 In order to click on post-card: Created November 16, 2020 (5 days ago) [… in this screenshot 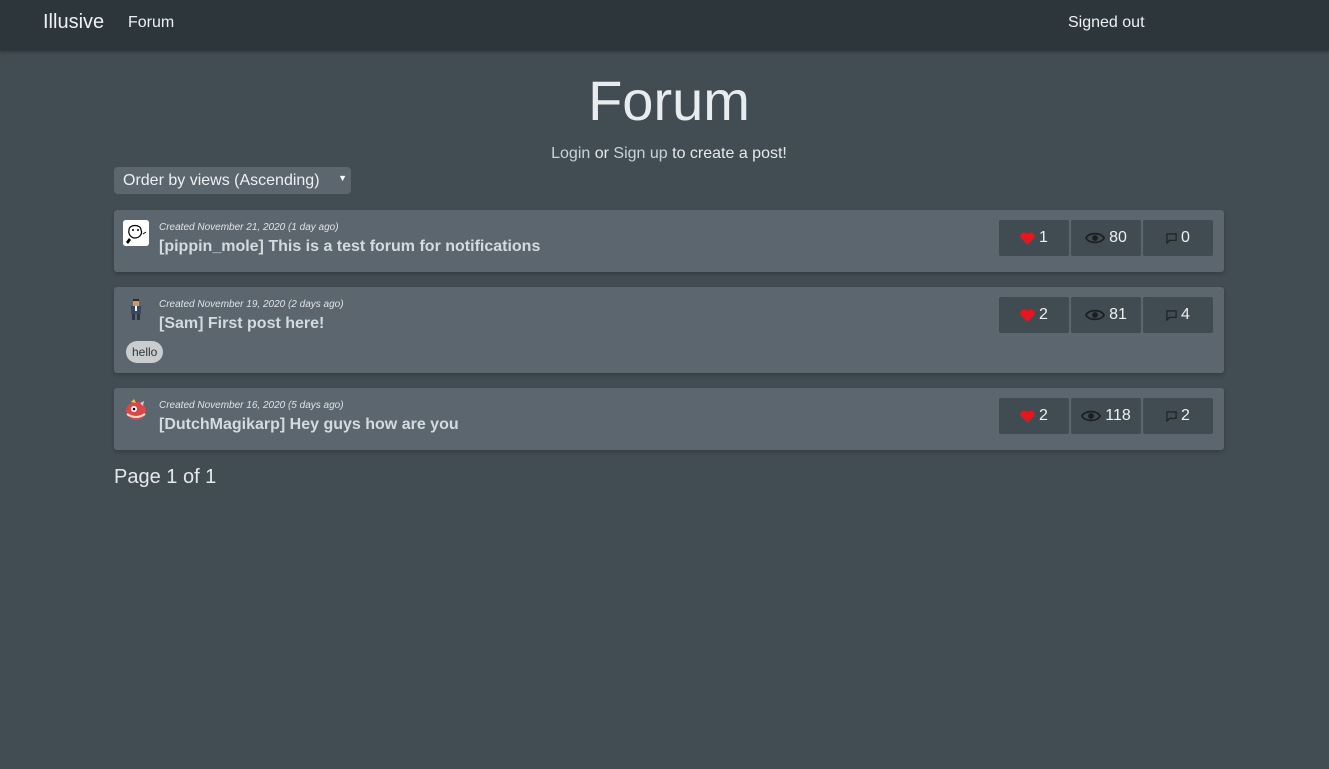, I will do `click(669, 419)`.